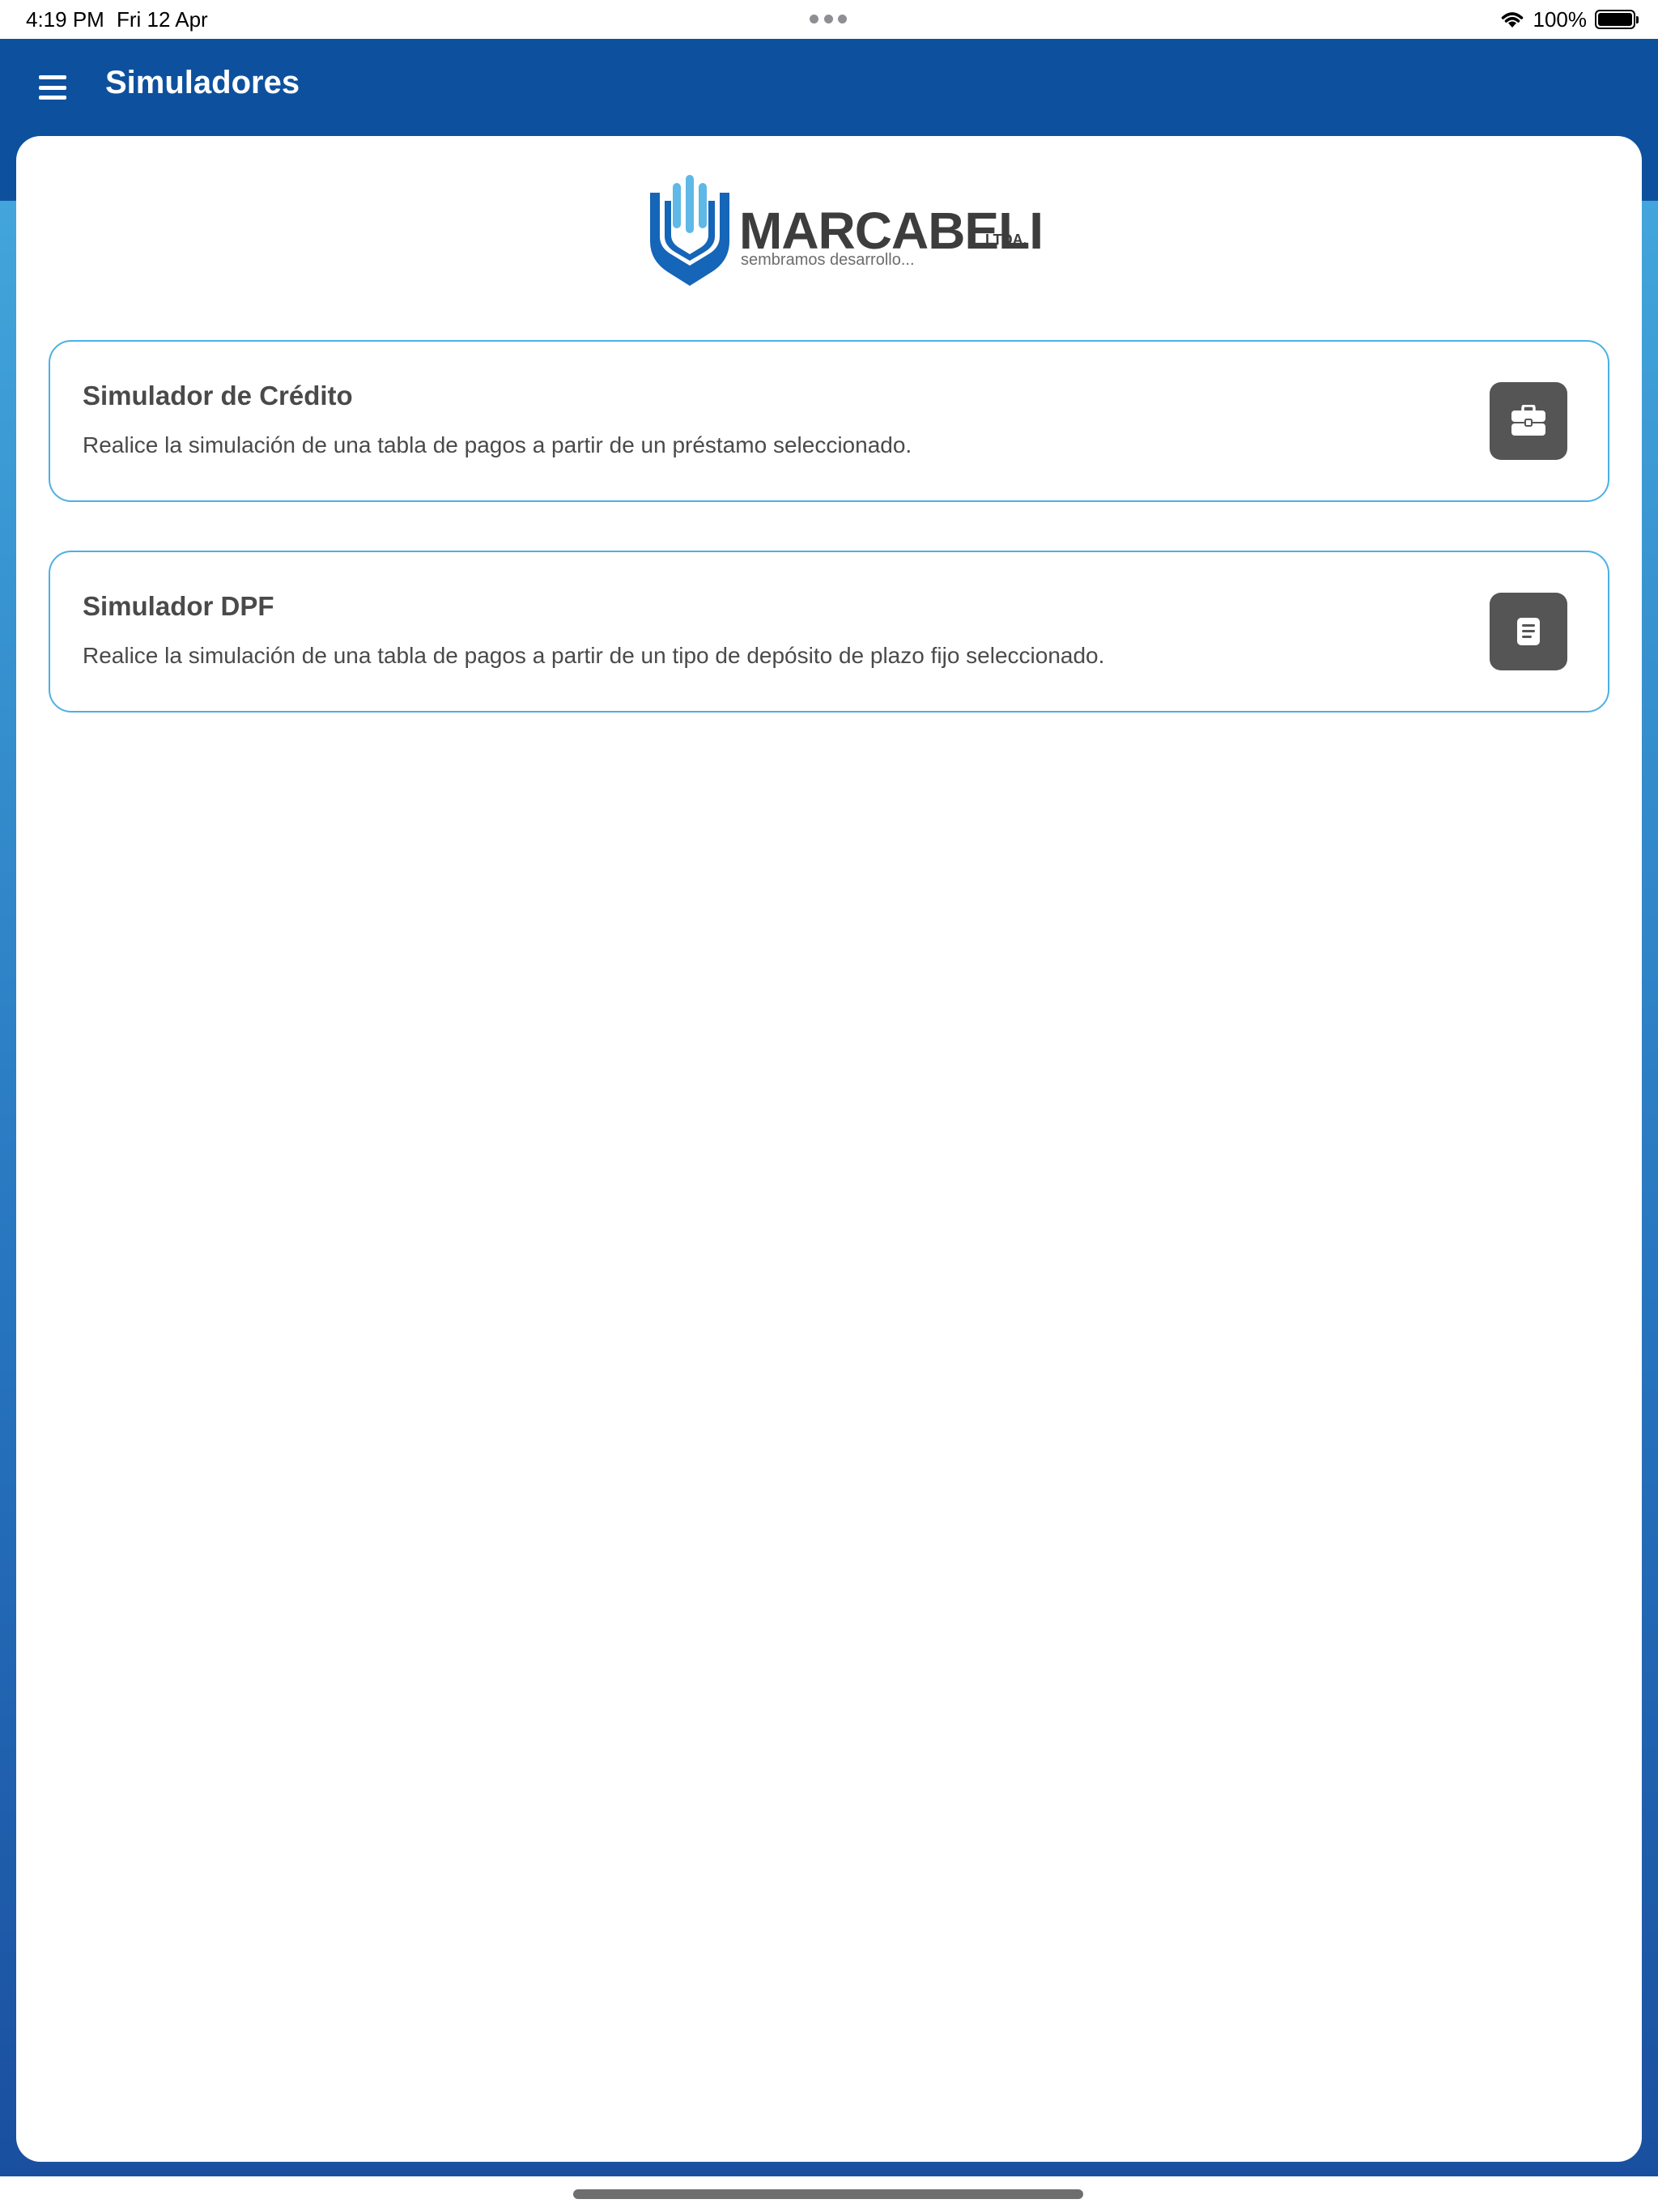 The height and width of the screenshot is (2212, 1658). I want to click on document-icon, so click(1528, 632).